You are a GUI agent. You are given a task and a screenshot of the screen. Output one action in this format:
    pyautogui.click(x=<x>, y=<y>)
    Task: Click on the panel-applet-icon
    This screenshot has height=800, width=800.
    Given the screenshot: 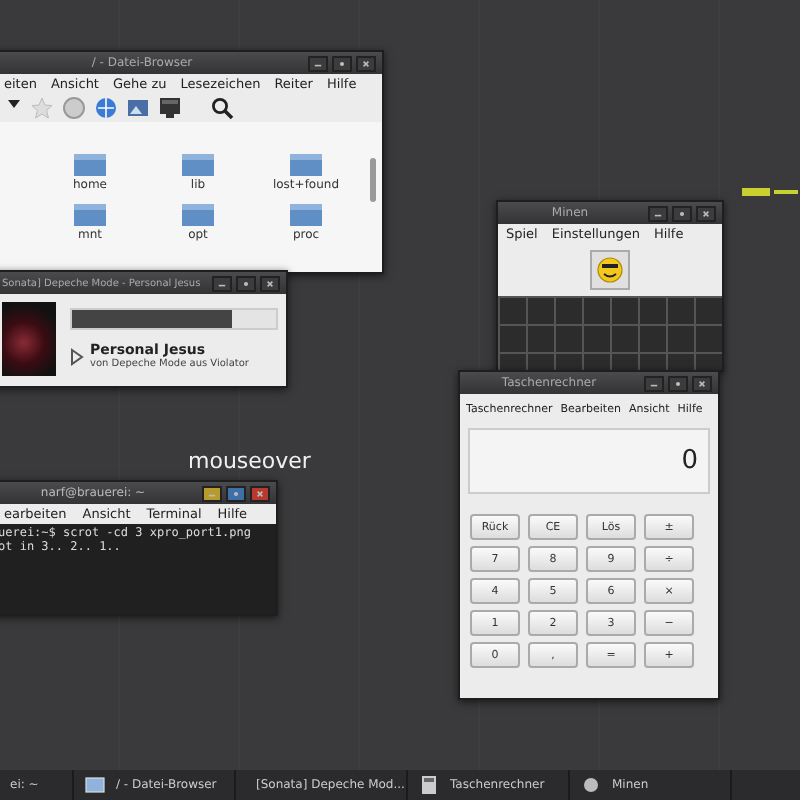 What is the action you would take?
    pyautogui.click(x=770, y=193)
    